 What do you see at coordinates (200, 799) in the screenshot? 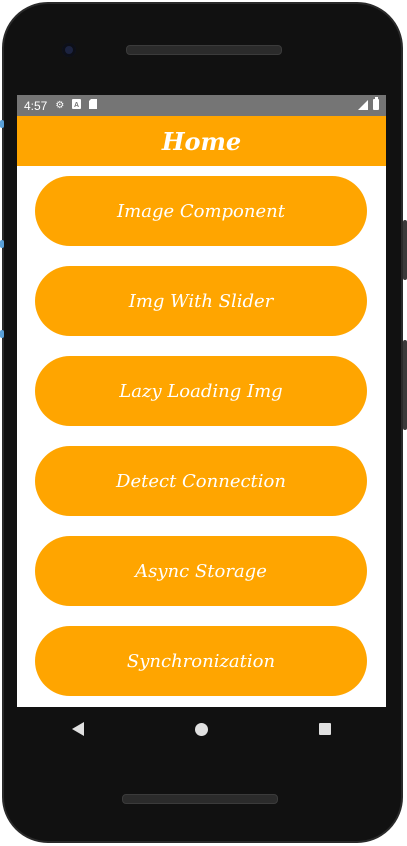
I see `bottom-speaker` at bounding box center [200, 799].